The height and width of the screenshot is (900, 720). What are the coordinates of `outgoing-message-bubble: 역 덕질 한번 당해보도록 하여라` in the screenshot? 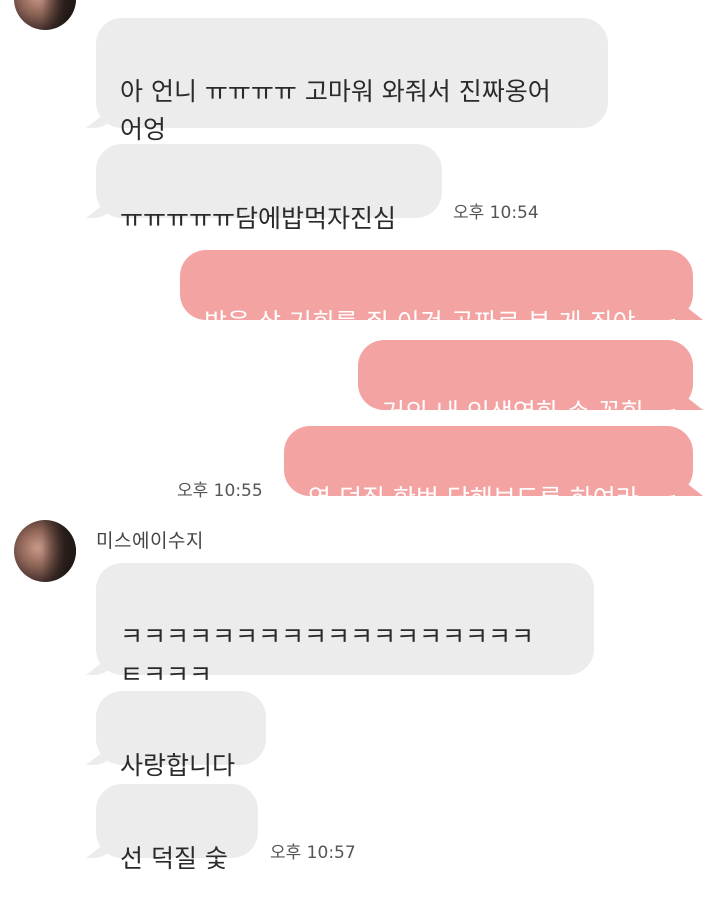 It's located at (488, 469).